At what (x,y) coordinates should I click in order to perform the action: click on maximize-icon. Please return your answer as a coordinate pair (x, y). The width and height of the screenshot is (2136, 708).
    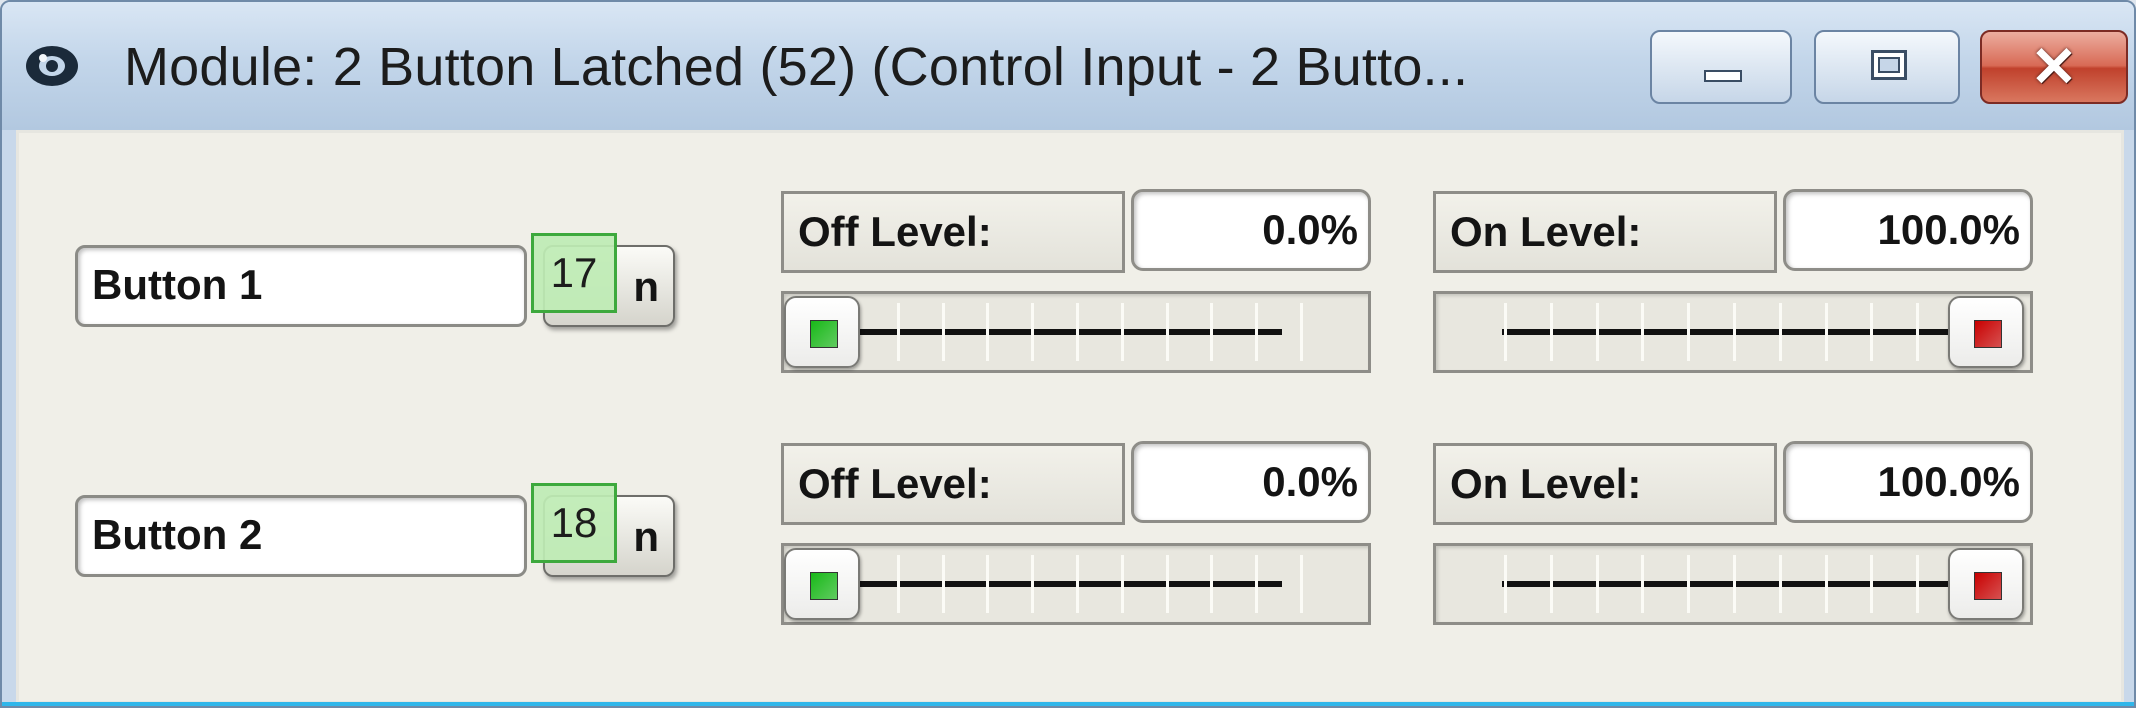
    Looking at the image, I should click on (1889, 65).